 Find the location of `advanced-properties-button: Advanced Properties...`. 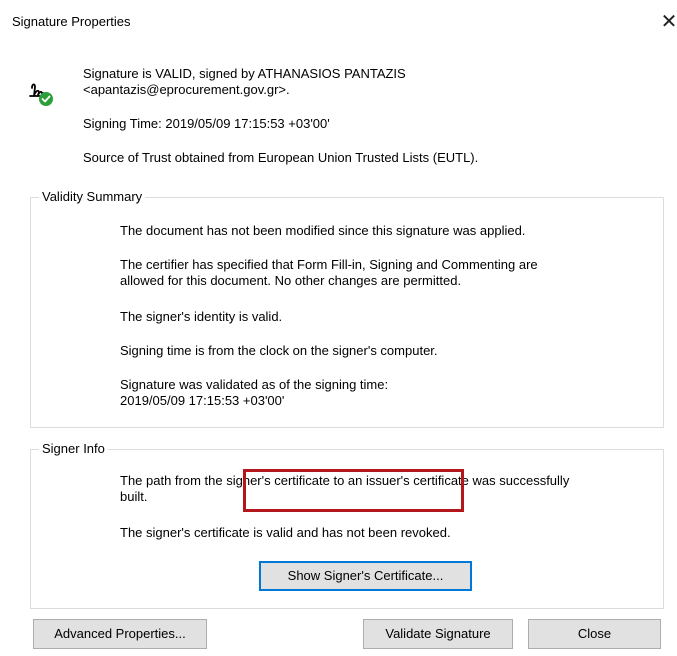

advanced-properties-button: Advanced Properties... is located at coordinates (120, 634).